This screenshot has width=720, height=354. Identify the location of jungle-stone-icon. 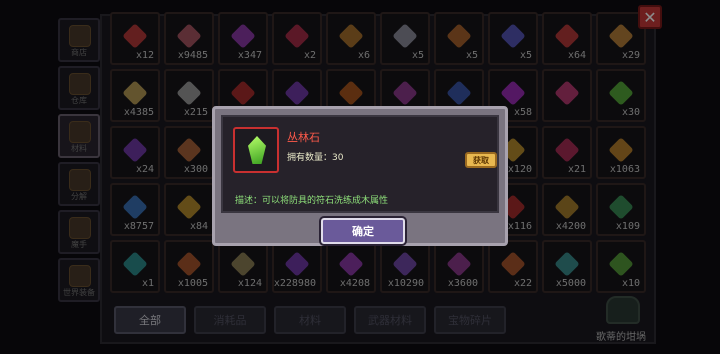
(257, 150).